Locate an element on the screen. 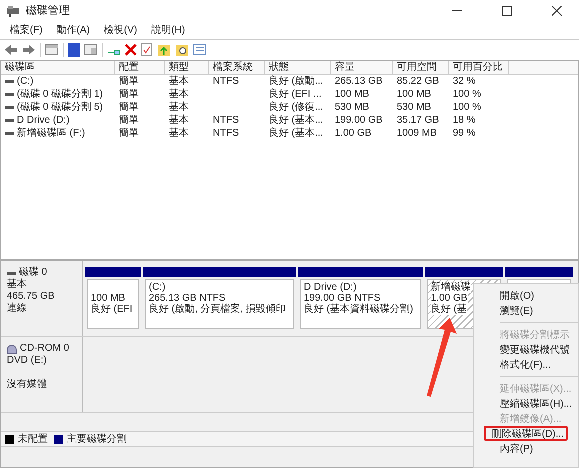 This screenshot has height=468, width=579. column-header: 檔案系統 is located at coordinates (237, 68).